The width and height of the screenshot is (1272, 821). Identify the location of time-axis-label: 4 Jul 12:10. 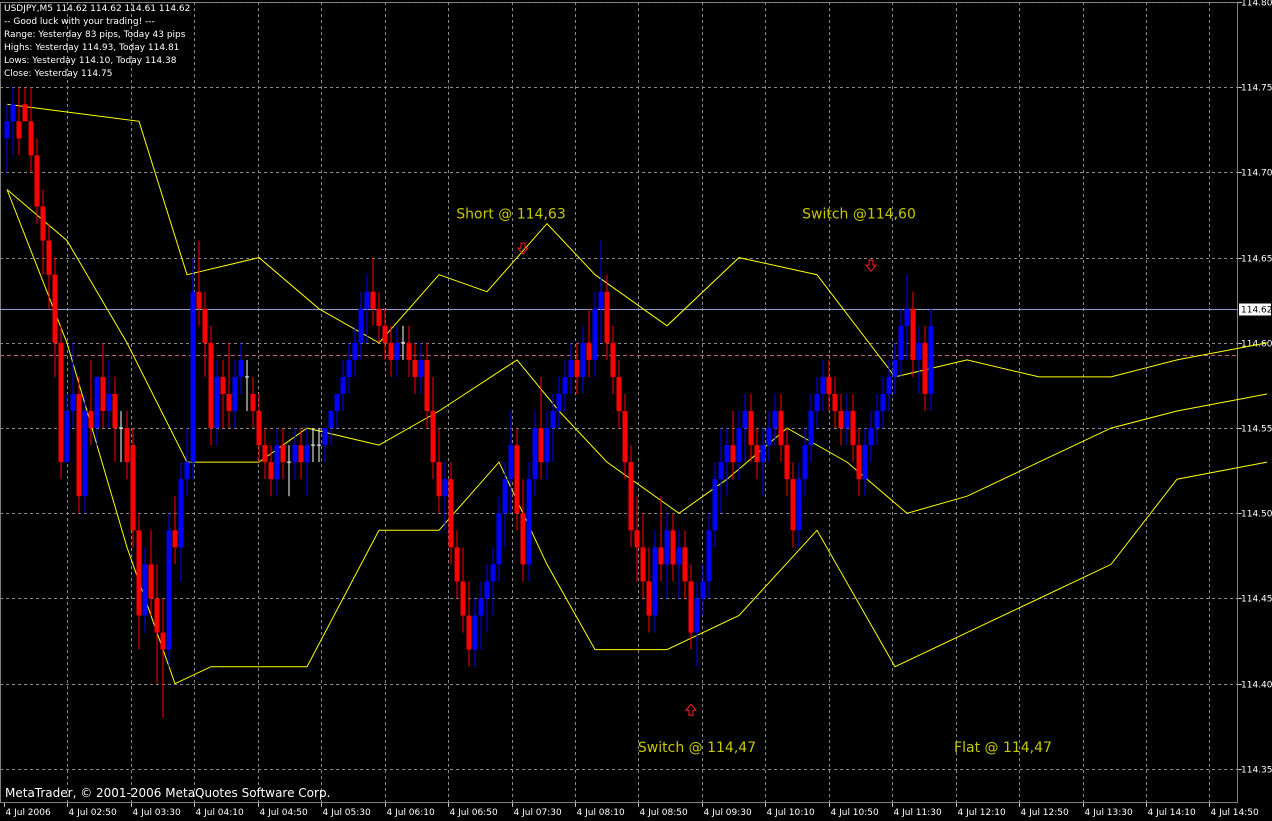
(982, 812).